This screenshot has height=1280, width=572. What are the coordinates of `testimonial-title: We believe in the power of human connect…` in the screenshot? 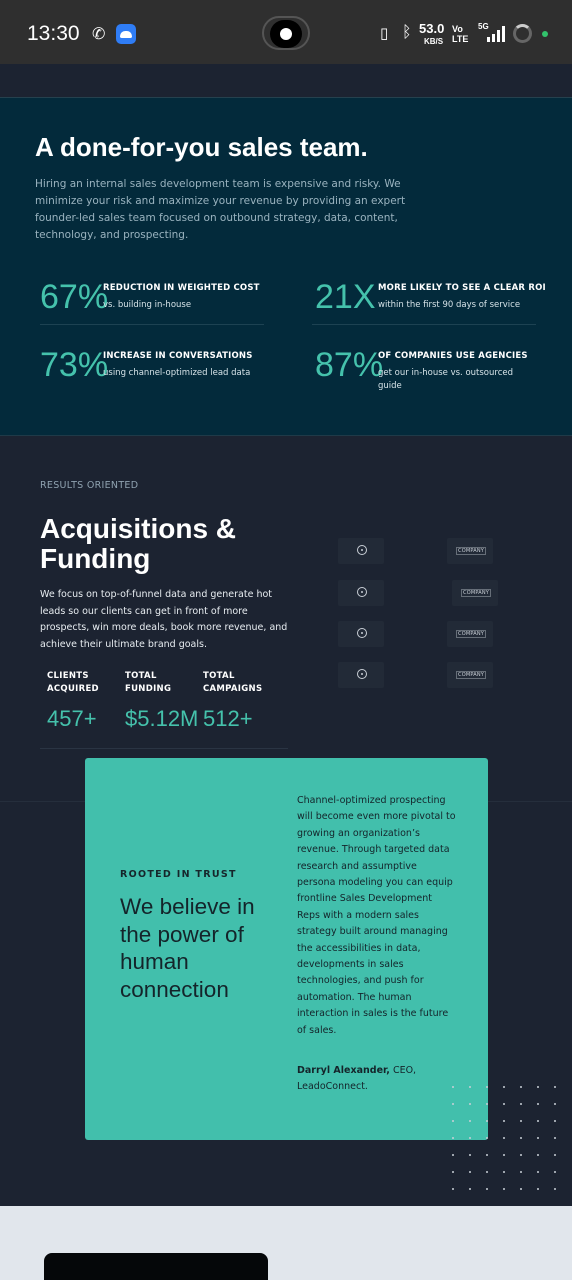 It's located at (187, 948).